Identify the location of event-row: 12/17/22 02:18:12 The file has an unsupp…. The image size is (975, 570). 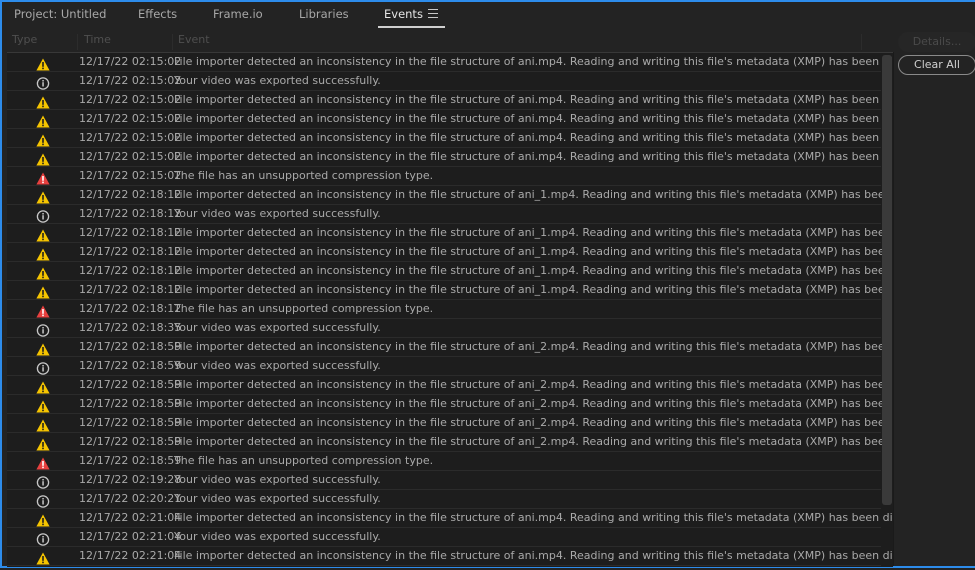
(444, 309).